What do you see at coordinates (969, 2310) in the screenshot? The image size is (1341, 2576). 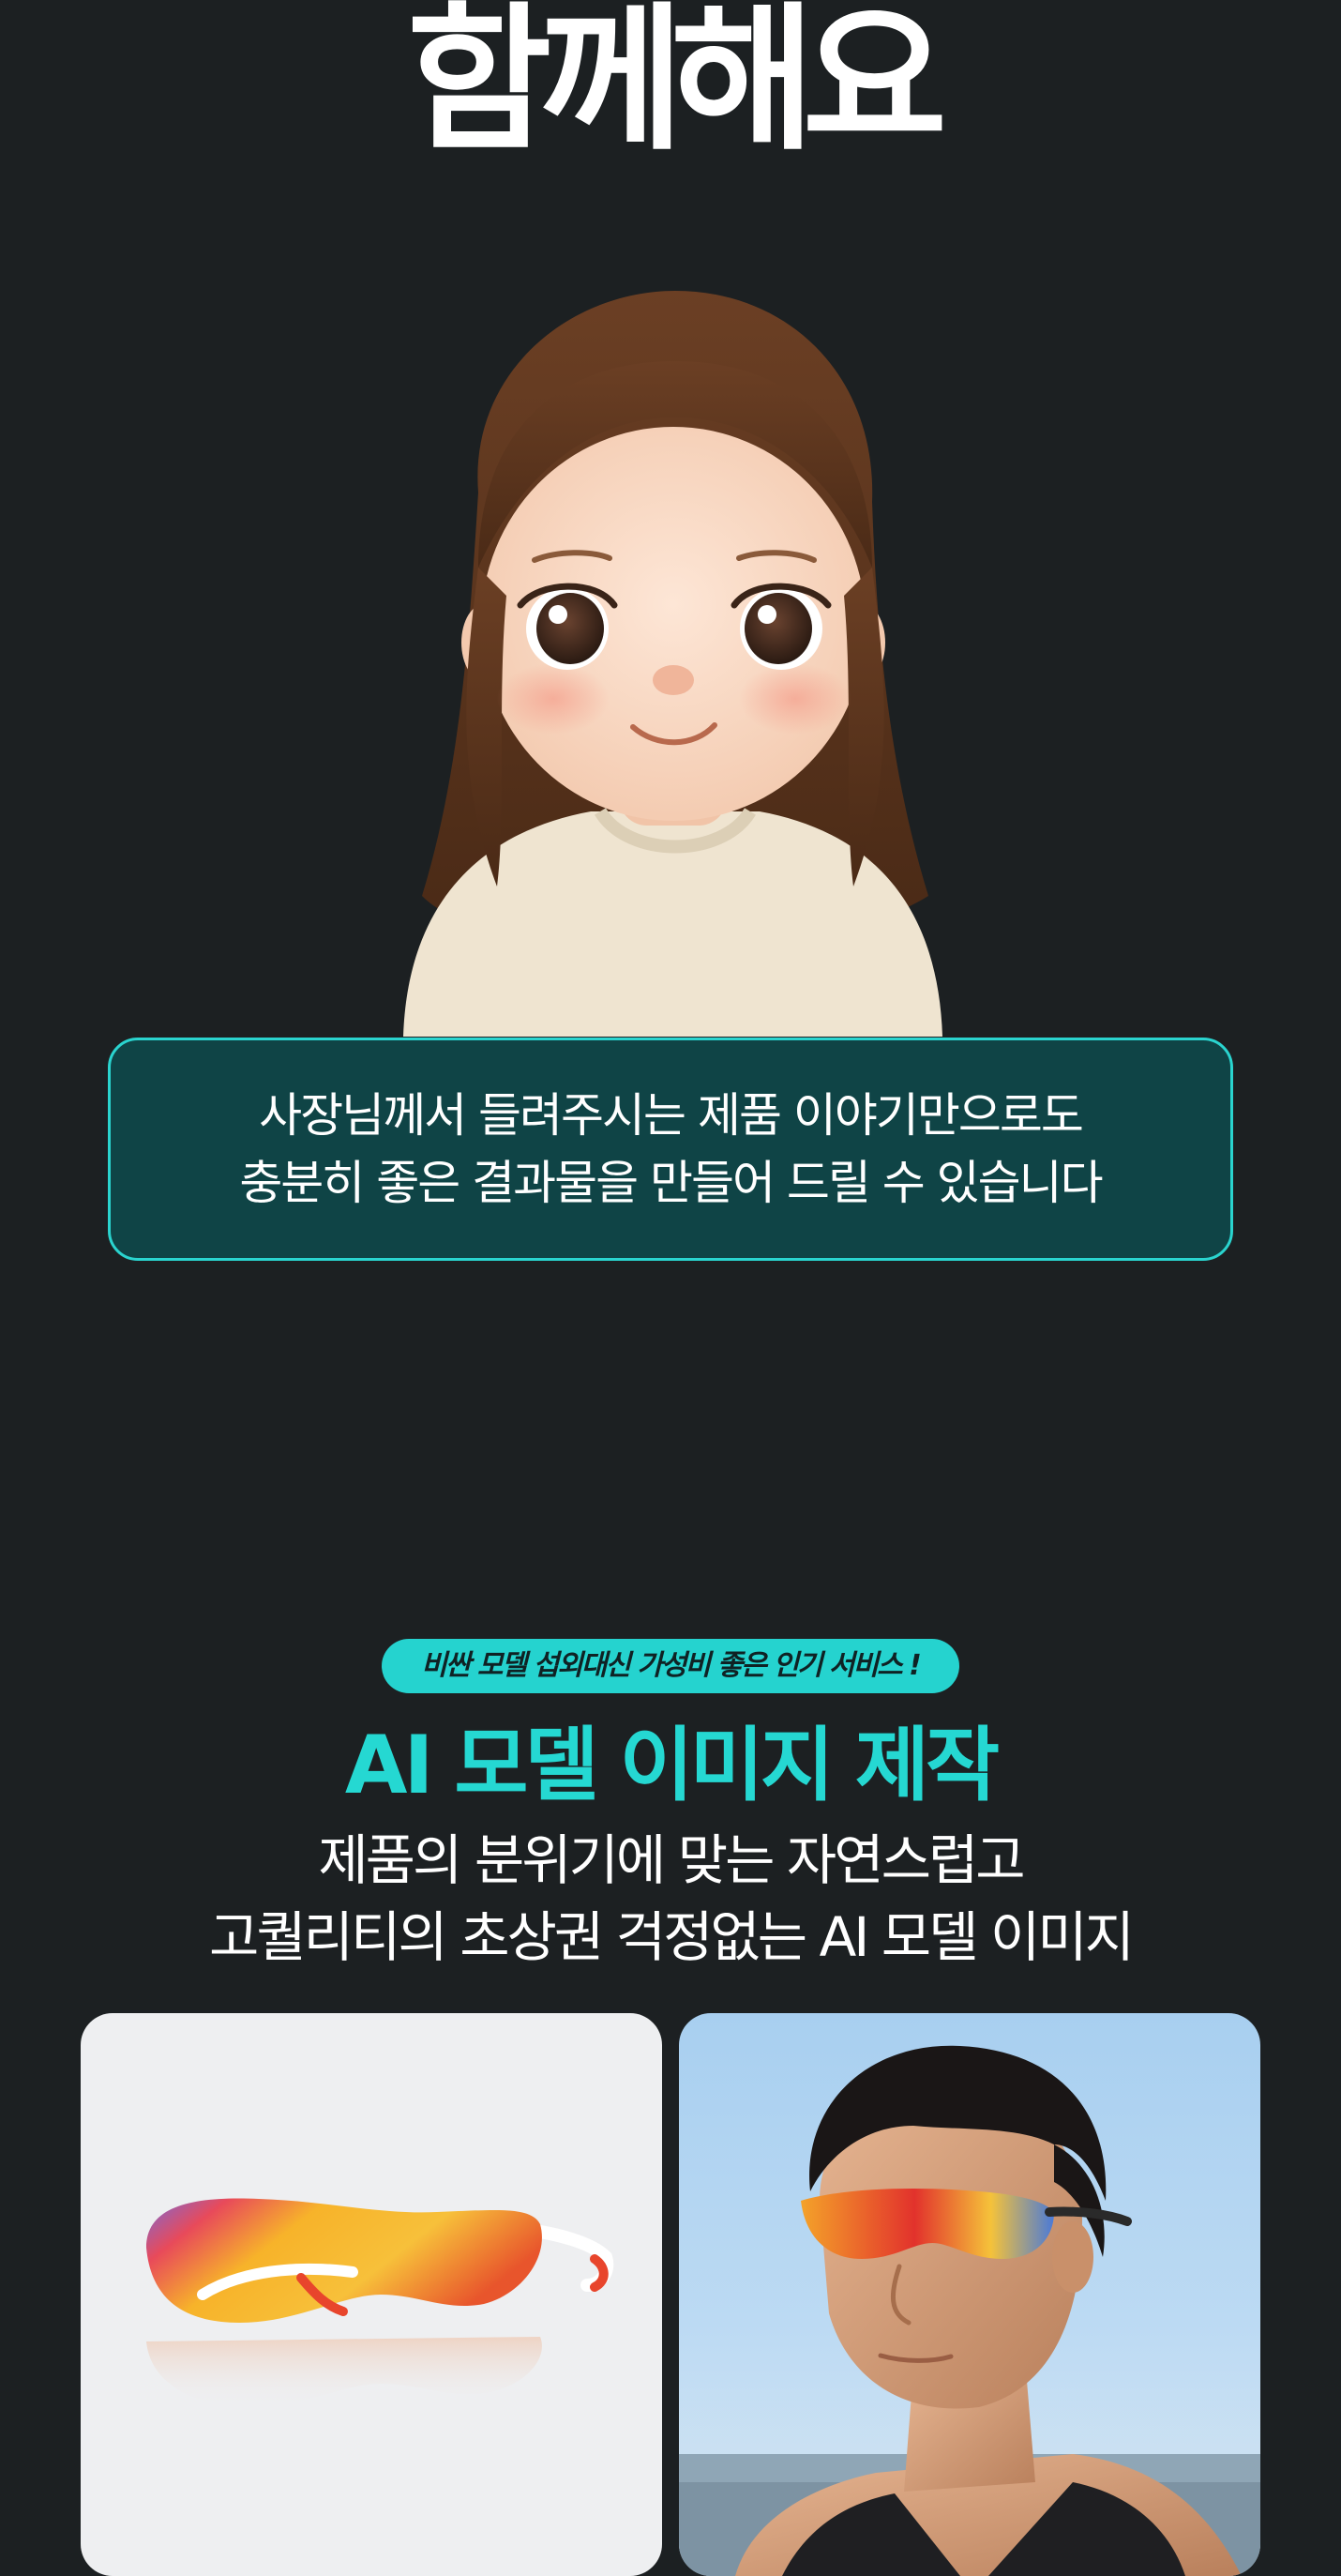 I see `ai-model-image` at bounding box center [969, 2310].